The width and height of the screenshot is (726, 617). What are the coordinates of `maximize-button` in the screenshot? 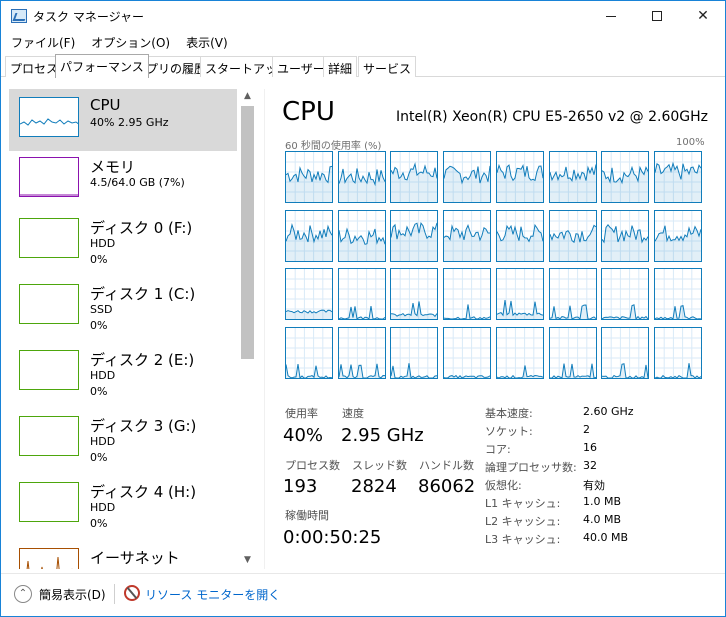 It's located at (657, 16).